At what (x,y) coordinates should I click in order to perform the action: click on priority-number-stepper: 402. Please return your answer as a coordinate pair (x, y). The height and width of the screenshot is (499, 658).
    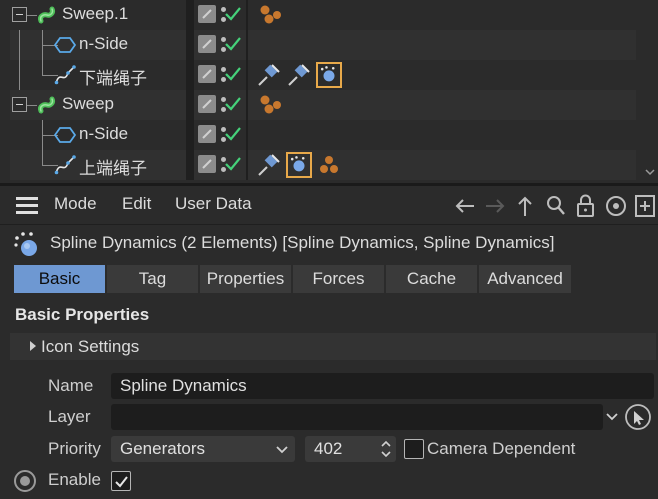
    Looking at the image, I should click on (350, 449).